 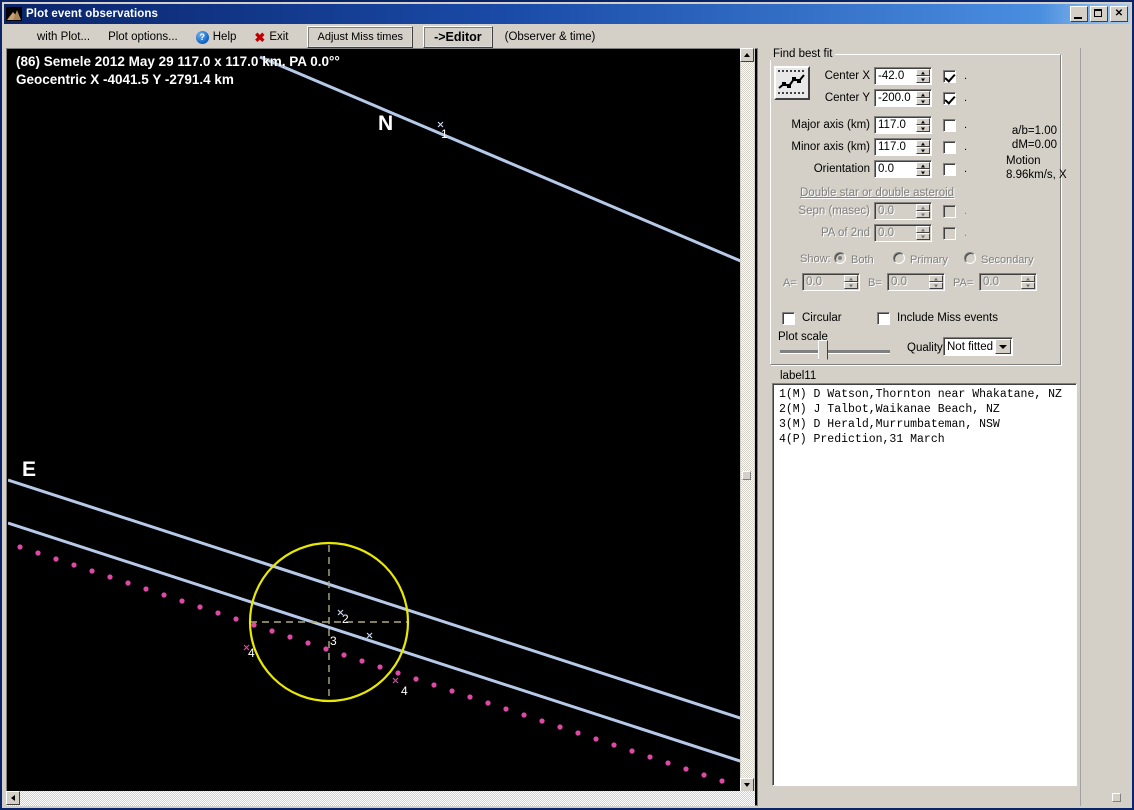 What do you see at coordinates (333, 641) in the screenshot?
I see `chord-label-3: 3` at bounding box center [333, 641].